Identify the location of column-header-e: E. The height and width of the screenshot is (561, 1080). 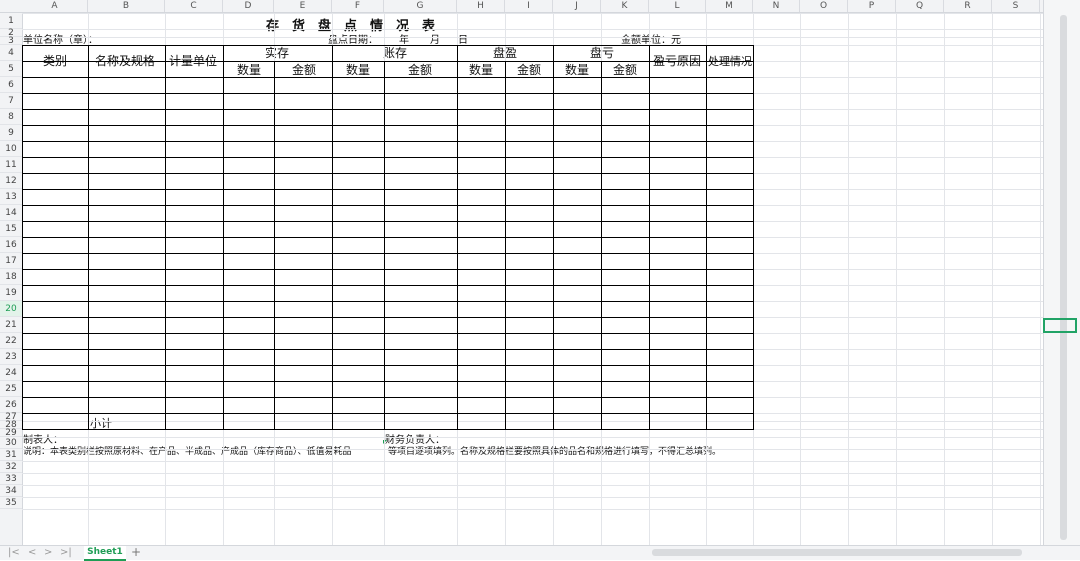
(303, 6).